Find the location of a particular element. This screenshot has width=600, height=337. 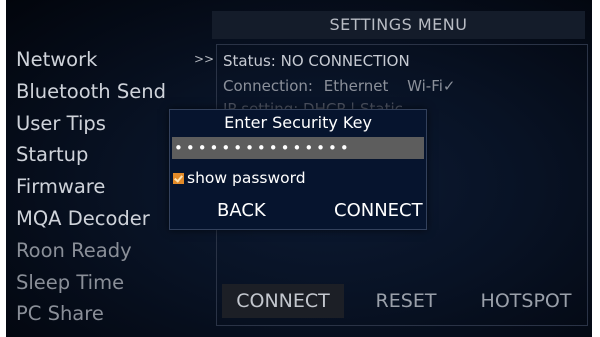

sidebar-item-label: Roon Ready is located at coordinates (74, 250).